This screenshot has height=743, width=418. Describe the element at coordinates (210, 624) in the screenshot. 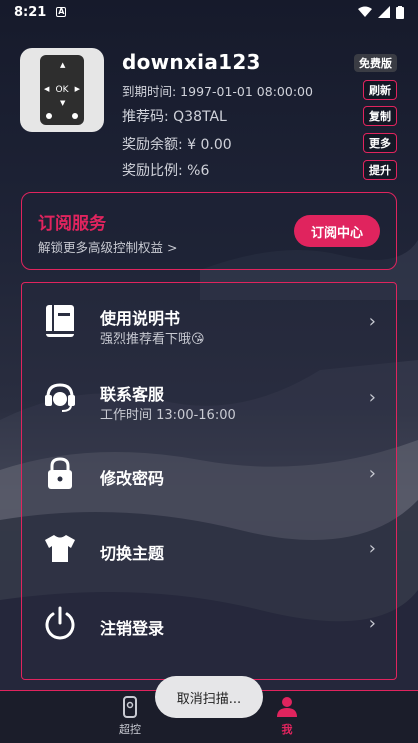

I see `menu-item-logout: 注销登录 ›` at that location.